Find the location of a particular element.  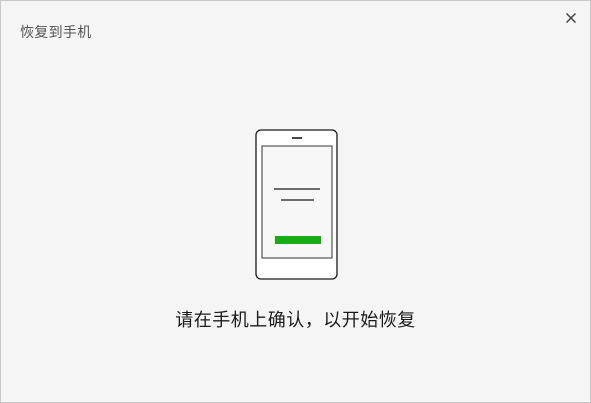

confirm-message: 请在手机上确认，以开始恢复 is located at coordinates (295, 320).